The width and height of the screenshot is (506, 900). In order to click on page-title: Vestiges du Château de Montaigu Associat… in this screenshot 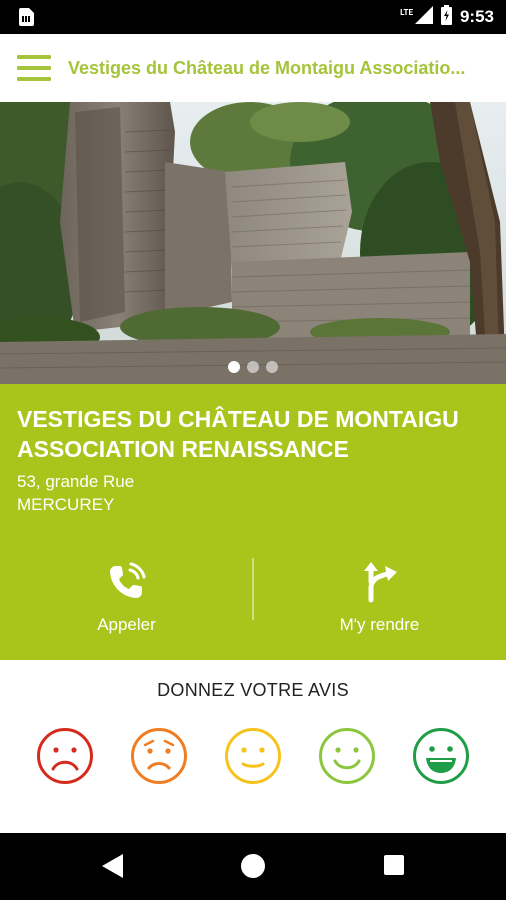, I will do `click(267, 68)`.